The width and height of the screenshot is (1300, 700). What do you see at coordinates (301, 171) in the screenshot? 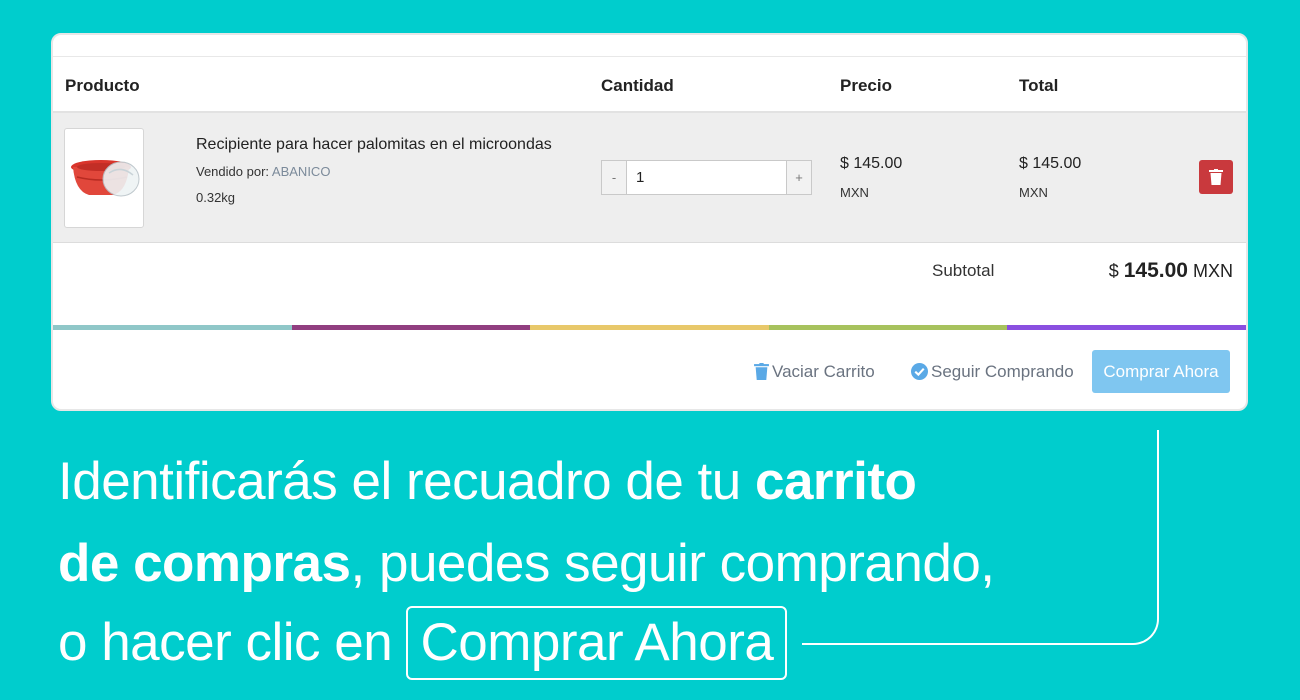
I see `store-link: ABANICO` at bounding box center [301, 171].